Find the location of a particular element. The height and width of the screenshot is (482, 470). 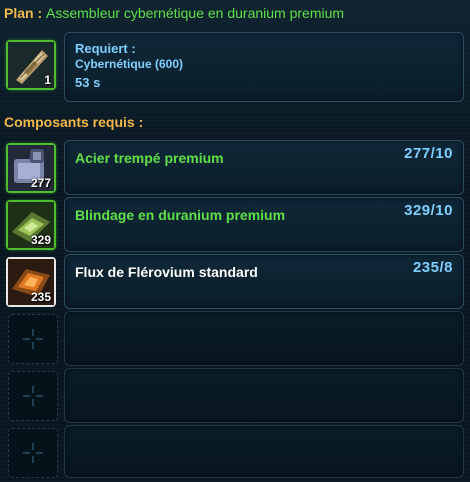

component-slot-2: 329 is located at coordinates (31, 225).